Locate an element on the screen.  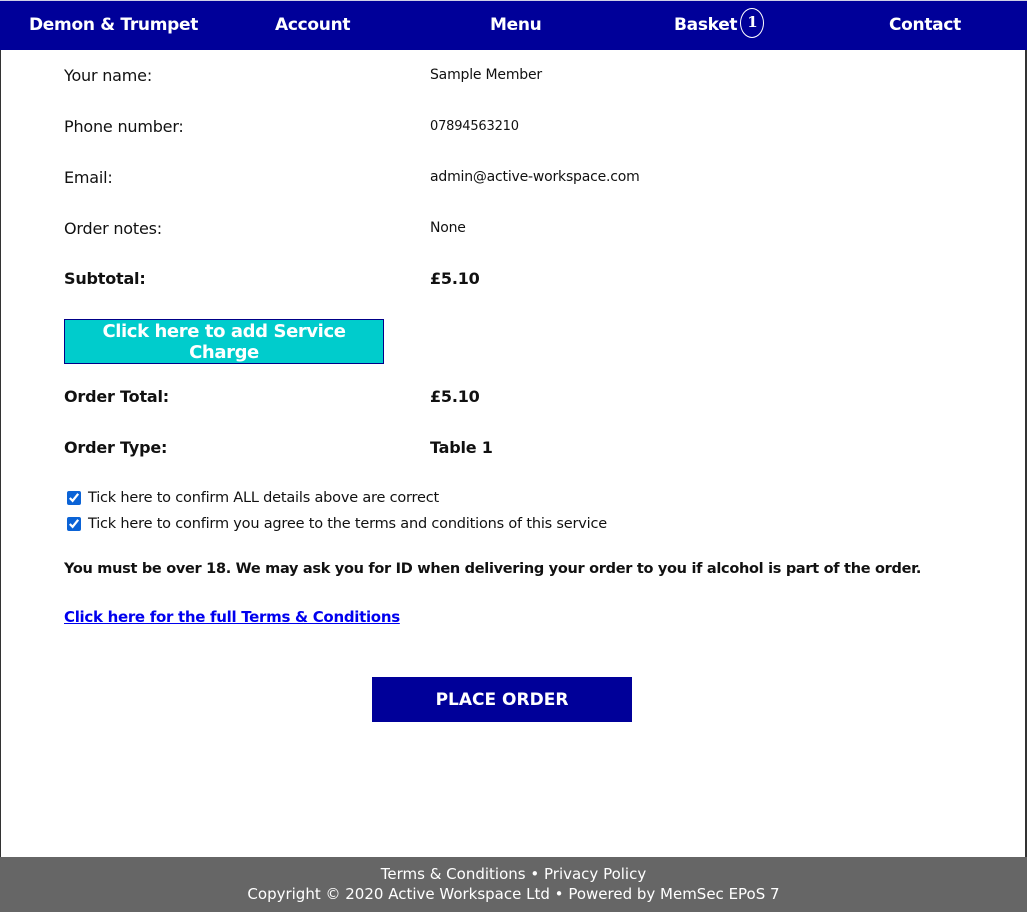
subtotal-label: Subtotal: is located at coordinates (105, 278).